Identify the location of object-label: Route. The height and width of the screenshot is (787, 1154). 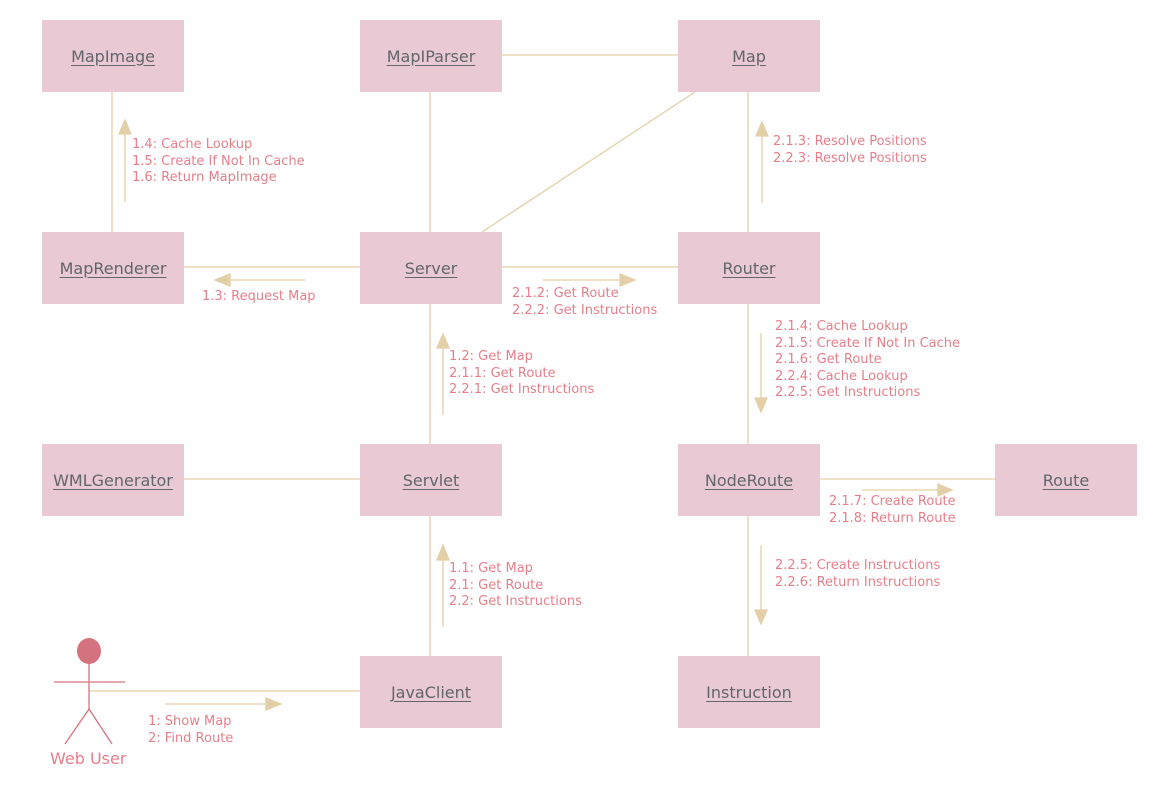
(1066, 480).